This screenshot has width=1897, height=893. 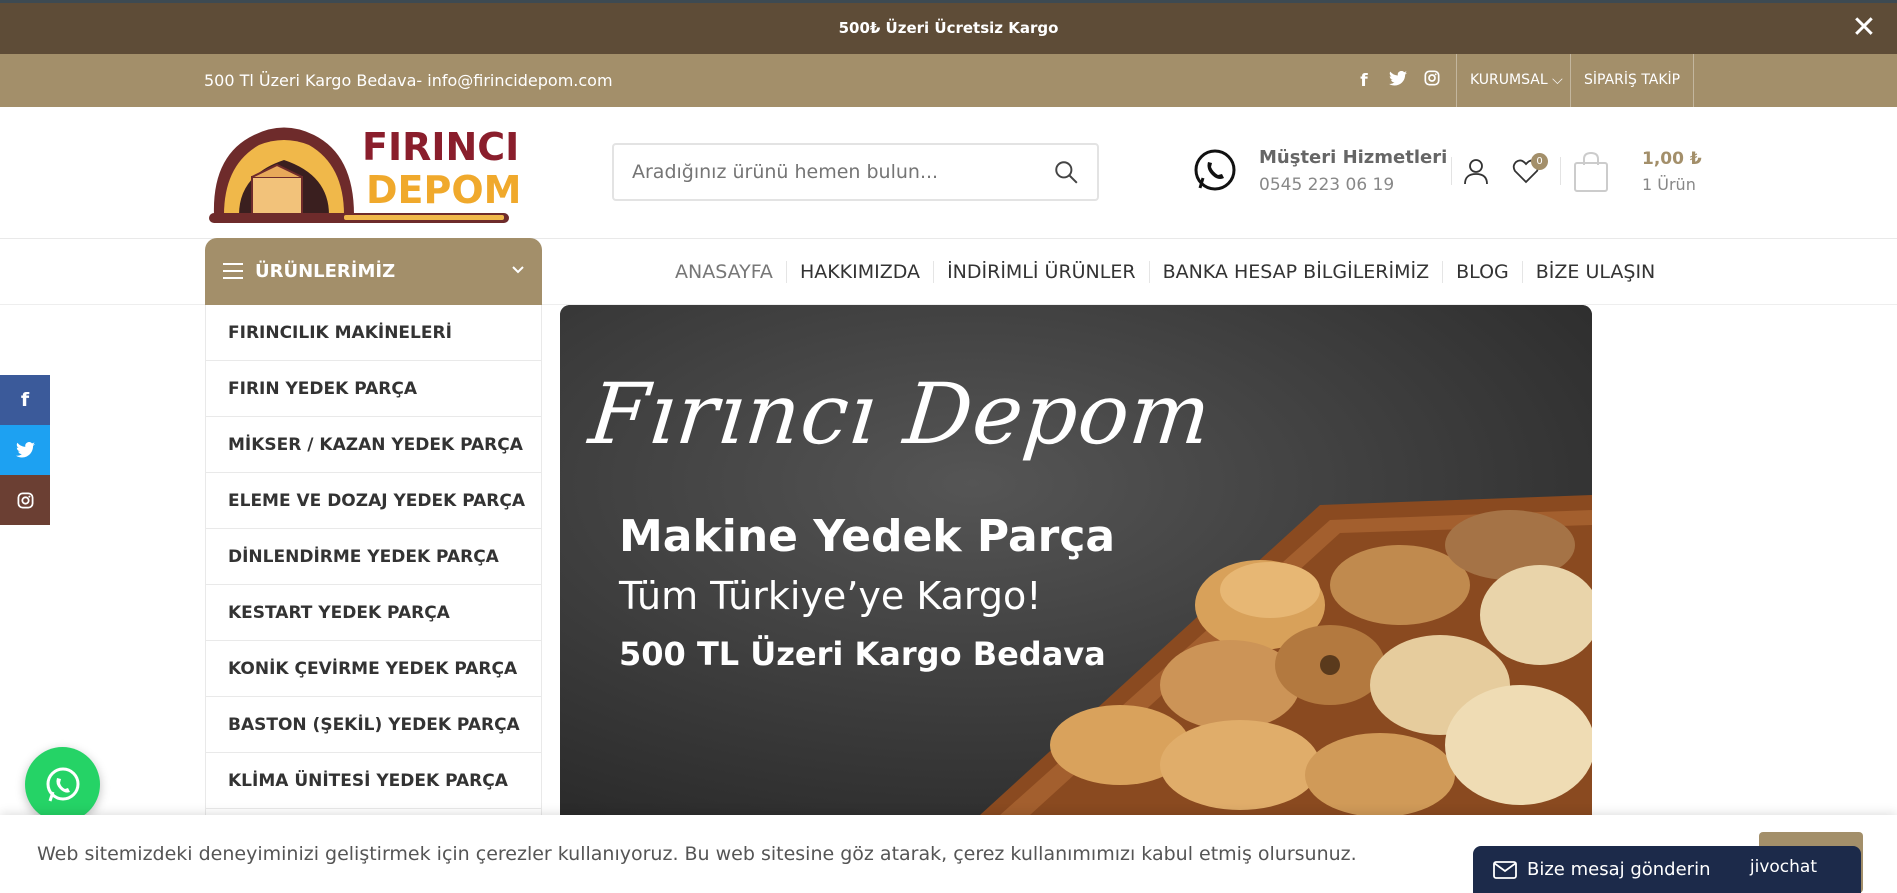 What do you see at coordinates (373, 557) in the screenshot?
I see `category-item: DİNLENDİRME YEDEK PARÇA` at bounding box center [373, 557].